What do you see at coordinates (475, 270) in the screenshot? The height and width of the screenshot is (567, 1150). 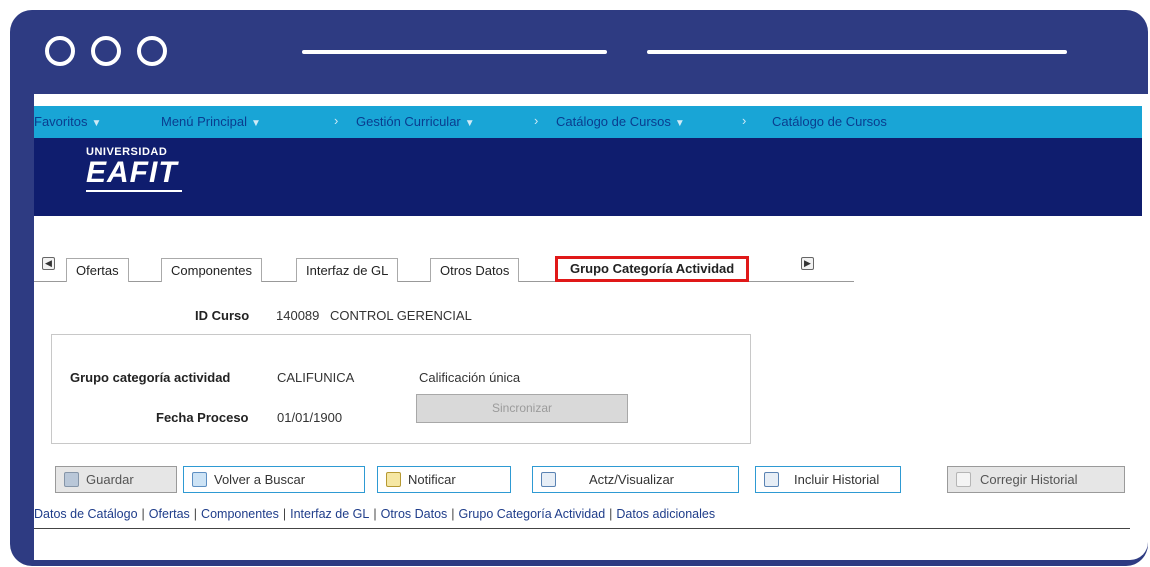 I see `tab-otros-datos: Otros Datos` at bounding box center [475, 270].